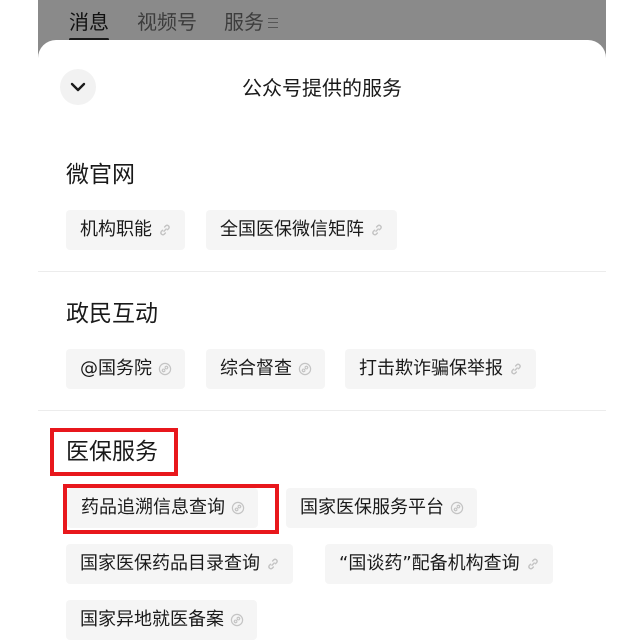  I want to click on service-item-national-platform: 国家医保服务平台, so click(381, 508).